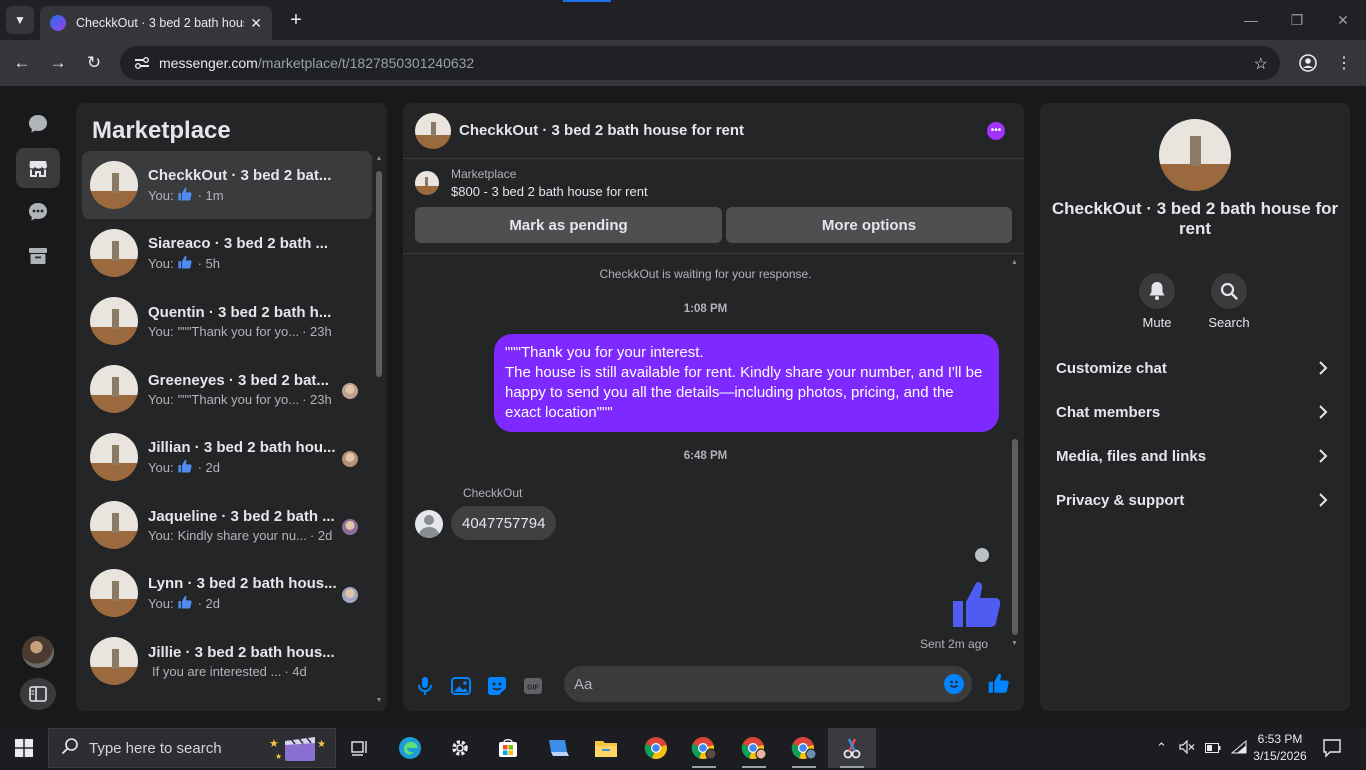 Image resolution: width=1366 pixels, height=770 pixels. I want to click on search-icon, so click(1229, 291).